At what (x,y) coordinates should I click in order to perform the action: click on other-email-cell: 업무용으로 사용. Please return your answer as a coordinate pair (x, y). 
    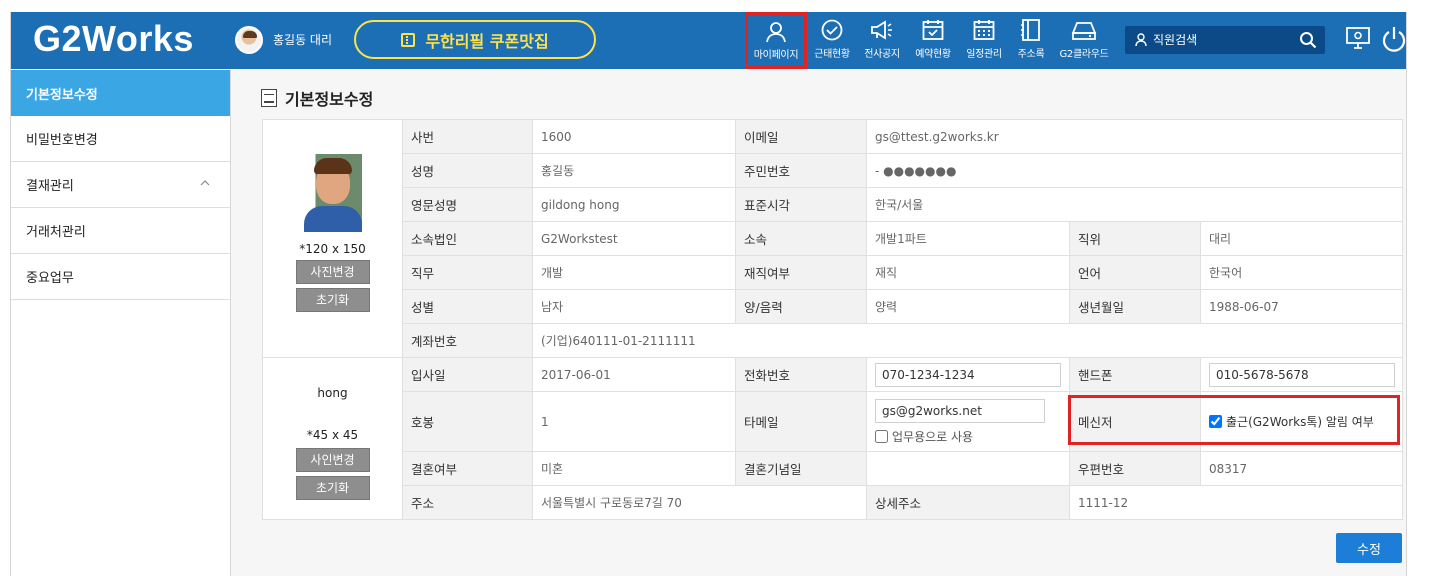
    Looking at the image, I should click on (968, 421).